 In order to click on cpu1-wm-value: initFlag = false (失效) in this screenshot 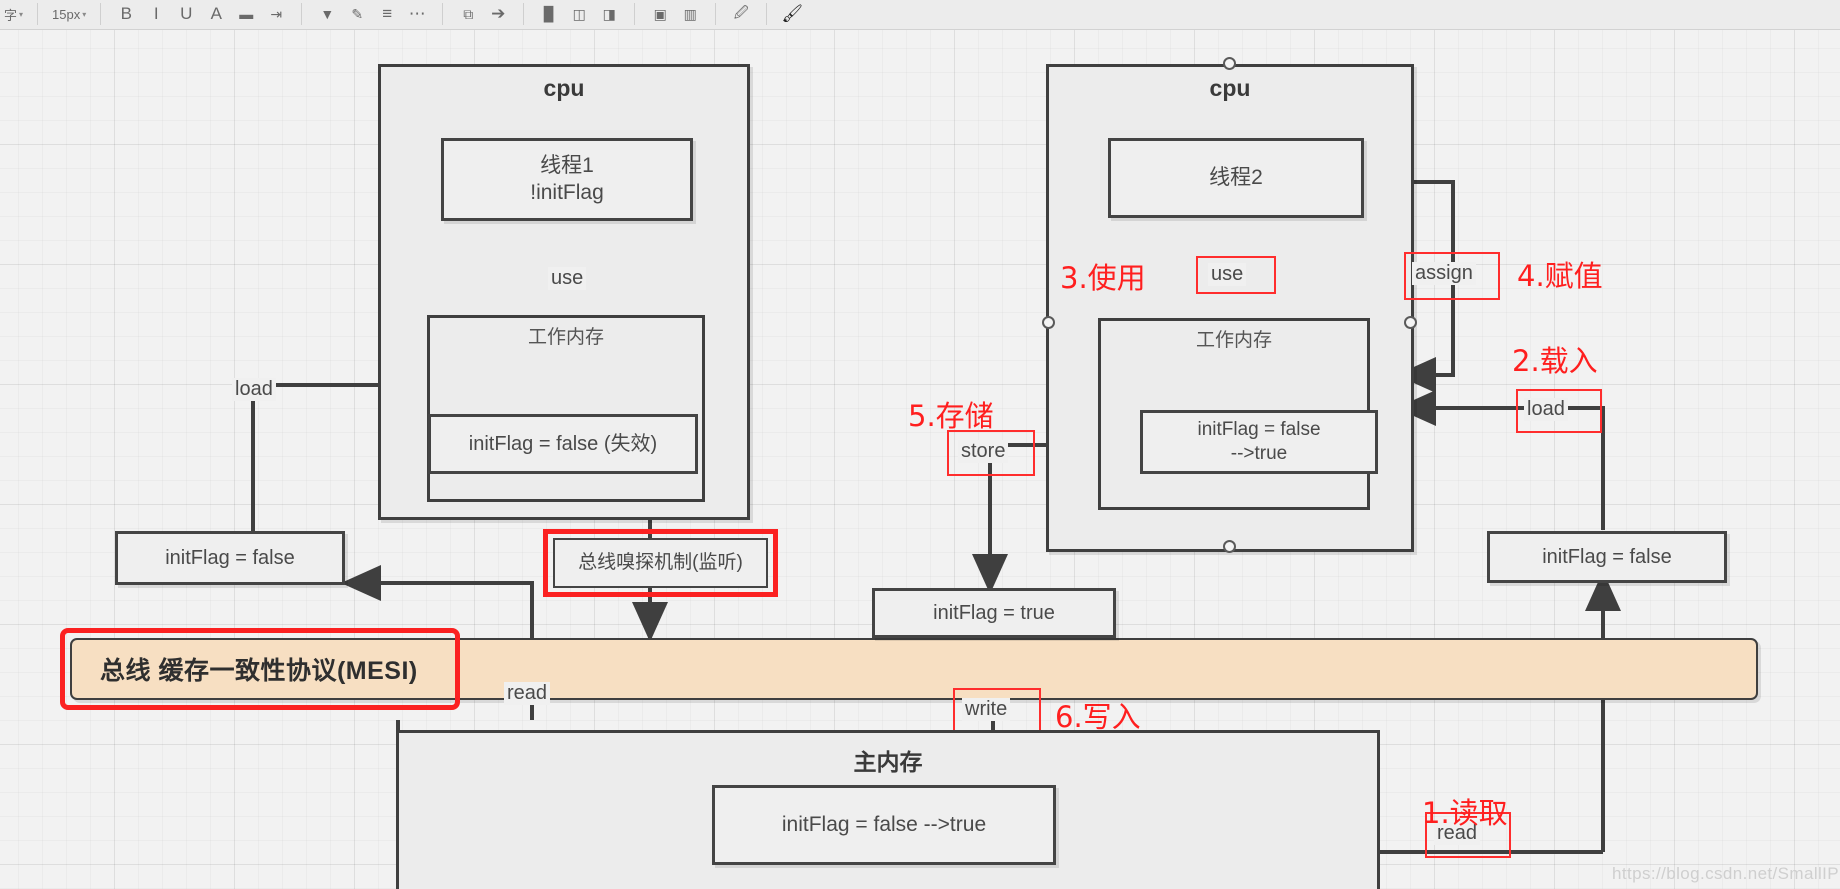, I will do `click(563, 443)`.